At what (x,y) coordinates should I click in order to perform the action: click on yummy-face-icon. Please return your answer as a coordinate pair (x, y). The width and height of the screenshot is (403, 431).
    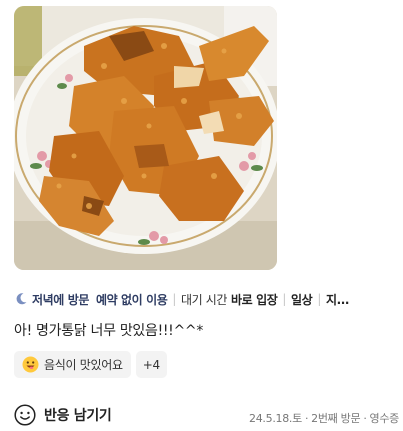
    Looking at the image, I should click on (30, 364).